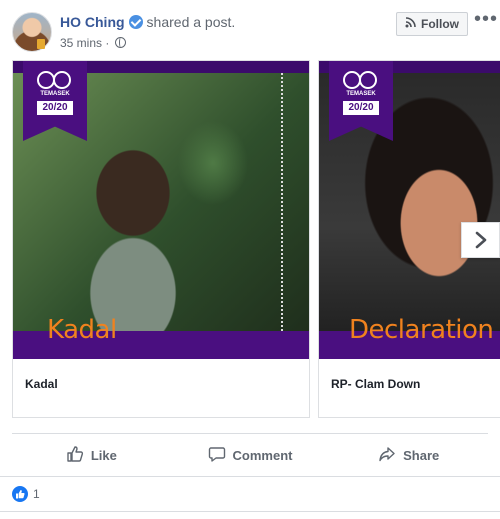 This screenshot has height=519, width=500. What do you see at coordinates (387, 455) in the screenshot?
I see `share-icon` at bounding box center [387, 455].